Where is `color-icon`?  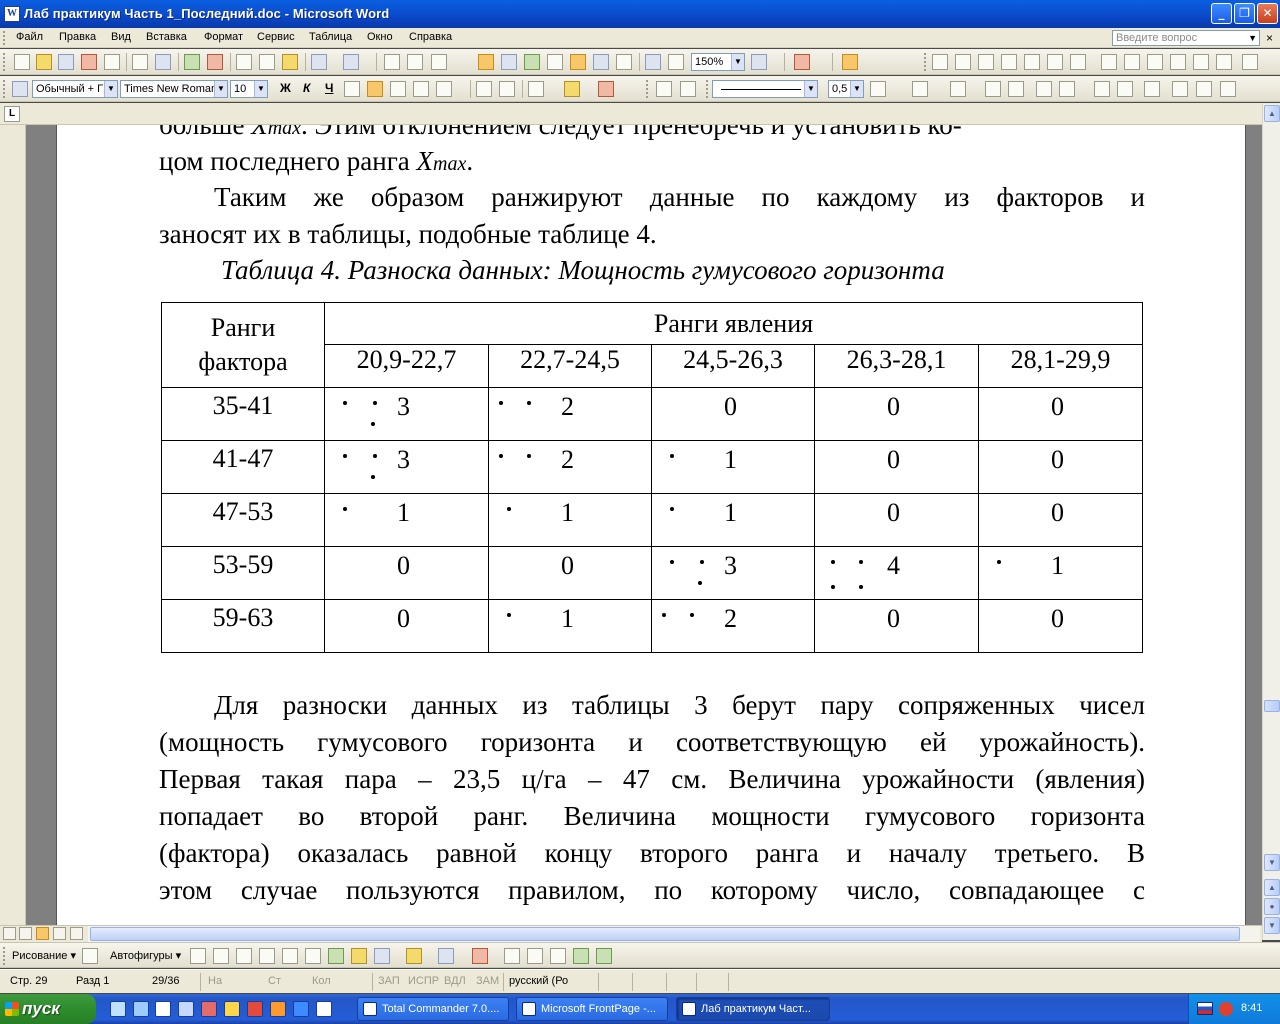
color-icon is located at coordinates (601, 62).